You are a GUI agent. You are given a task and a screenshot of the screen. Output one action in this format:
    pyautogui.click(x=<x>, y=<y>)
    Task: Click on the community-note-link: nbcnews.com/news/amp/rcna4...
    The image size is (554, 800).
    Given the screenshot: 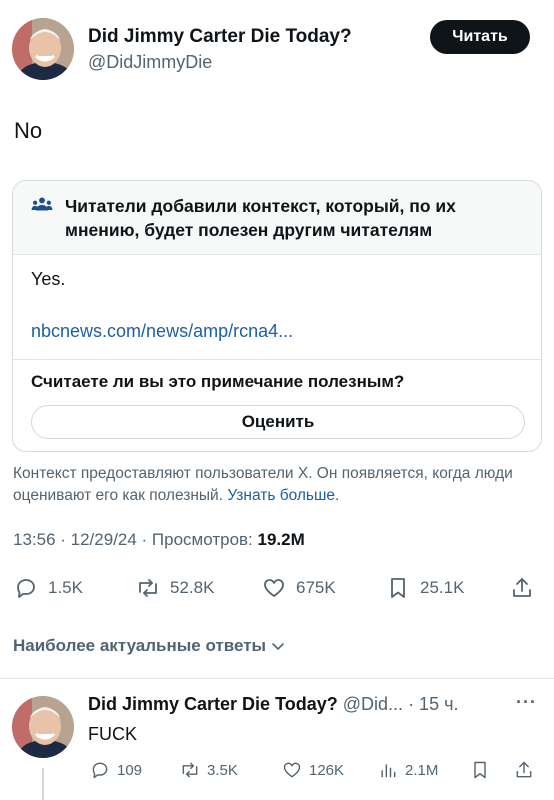 What is the action you would take?
    pyautogui.click(x=162, y=331)
    